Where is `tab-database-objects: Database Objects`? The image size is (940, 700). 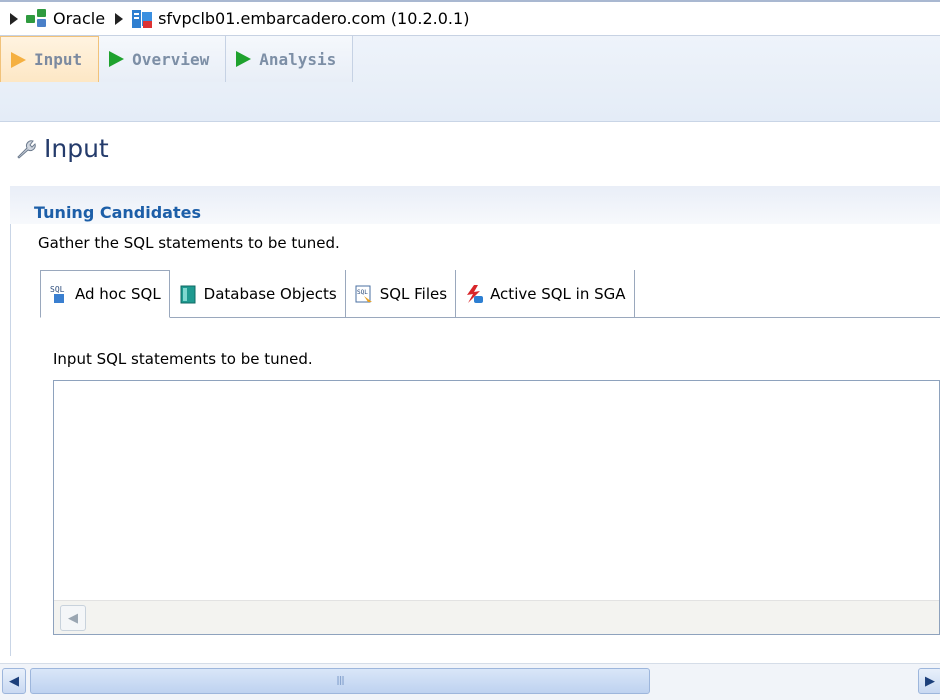 tab-database-objects: Database Objects is located at coordinates (258, 294).